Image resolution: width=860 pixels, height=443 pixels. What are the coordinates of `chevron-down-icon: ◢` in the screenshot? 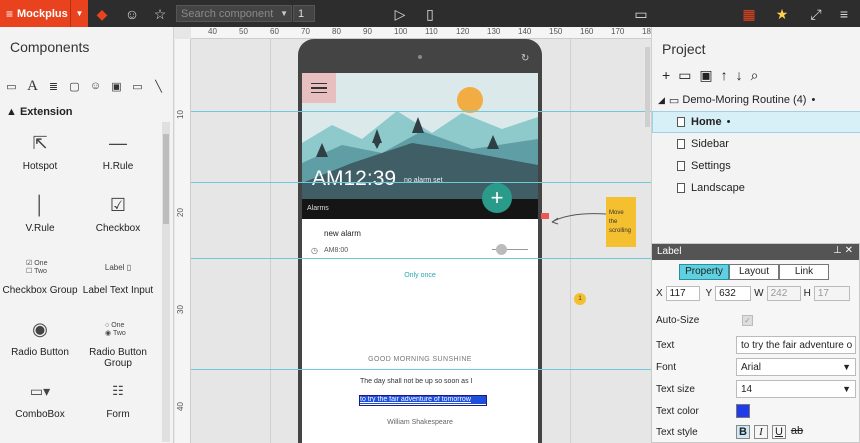 It's located at (661, 100).